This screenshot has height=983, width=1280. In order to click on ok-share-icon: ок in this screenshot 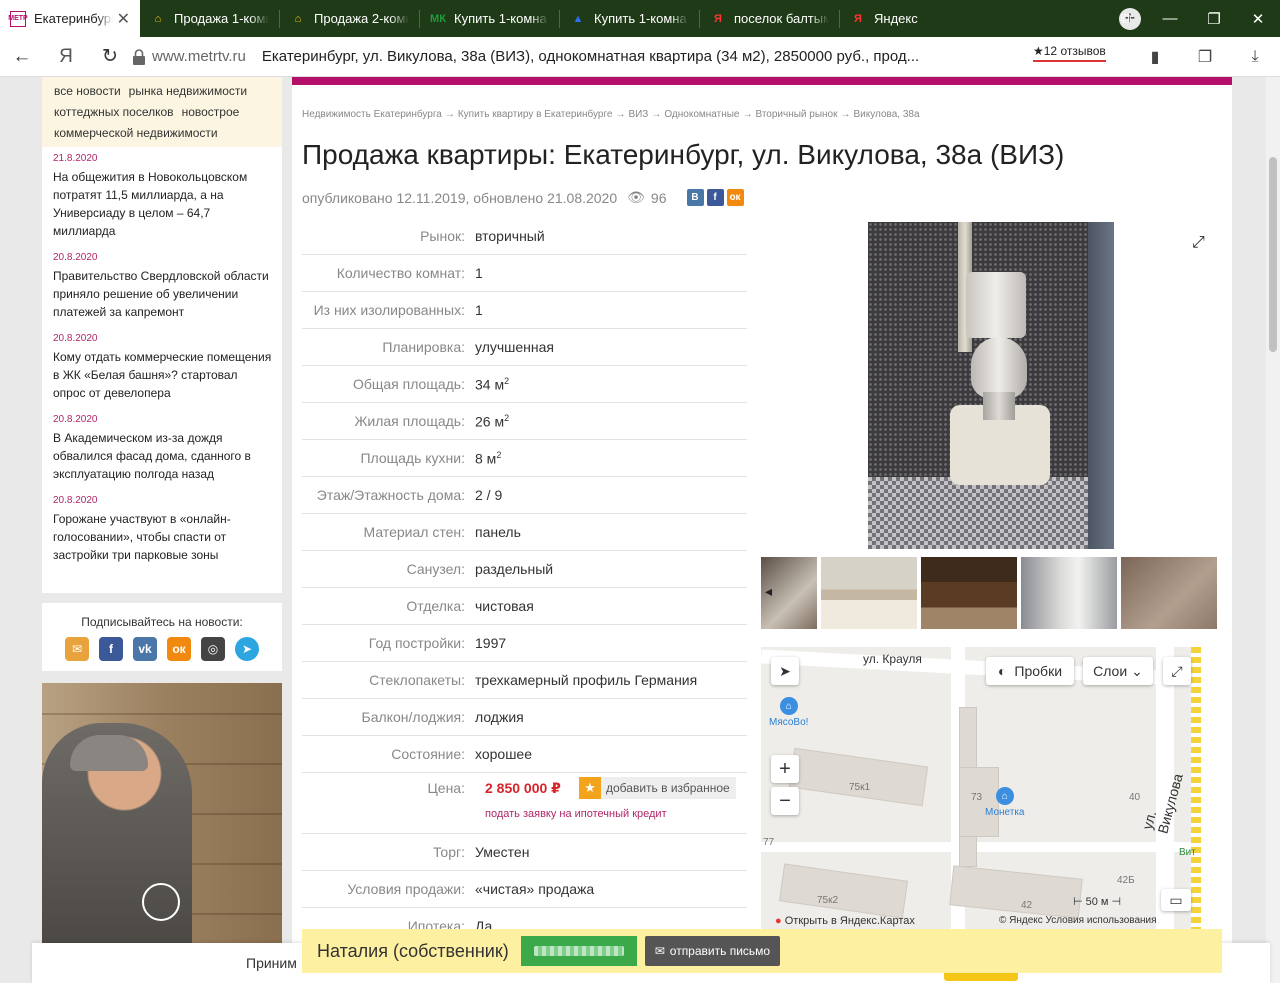, I will do `click(735, 197)`.